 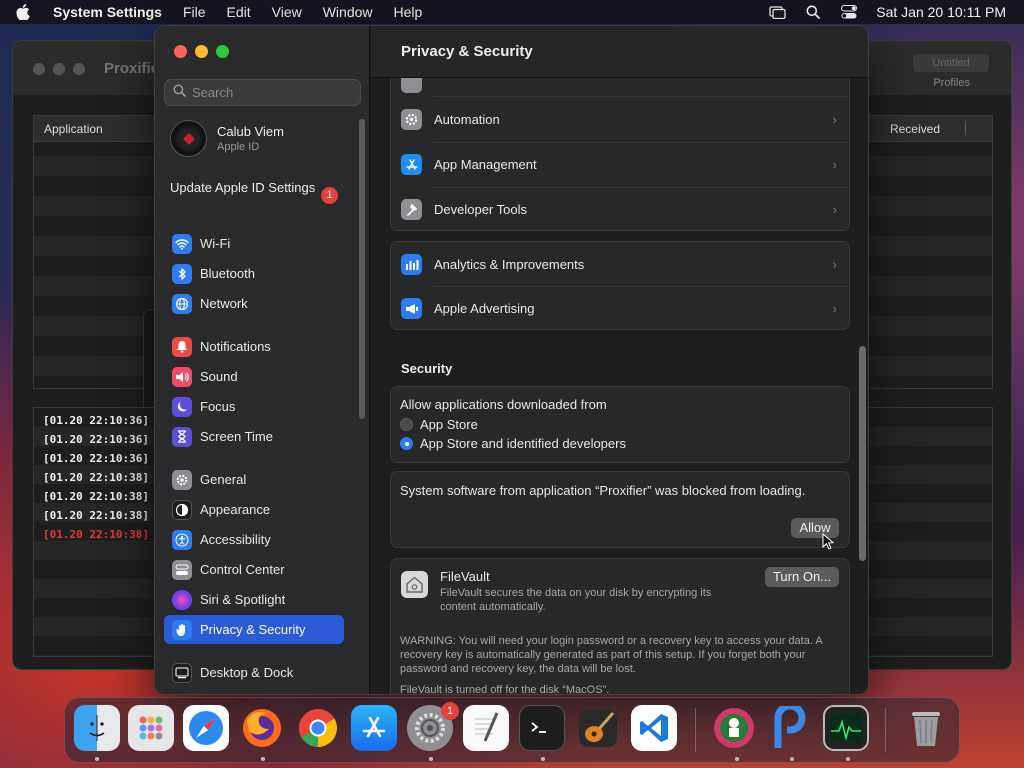 I want to click on minimize-button, so click(x=201, y=51).